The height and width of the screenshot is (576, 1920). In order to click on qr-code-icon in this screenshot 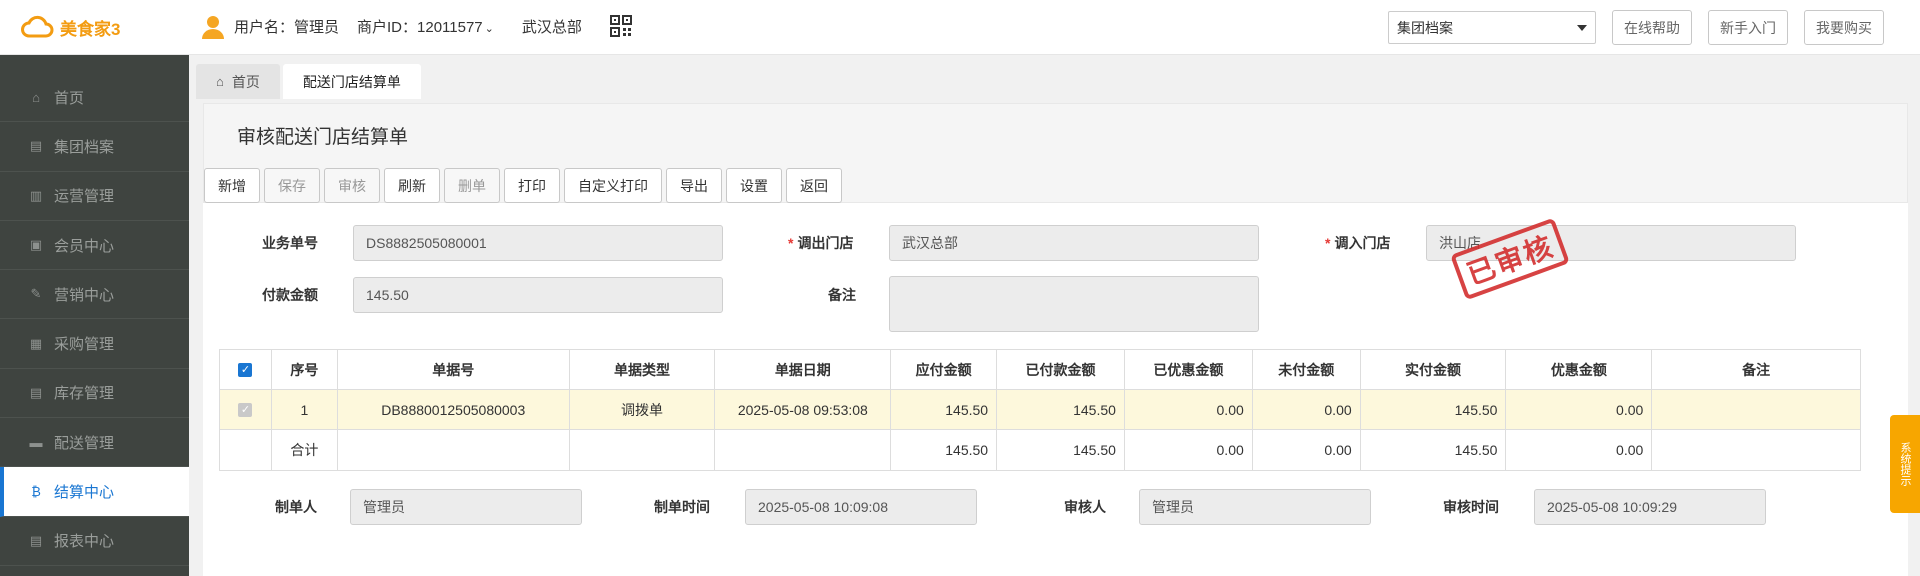, I will do `click(620, 26)`.